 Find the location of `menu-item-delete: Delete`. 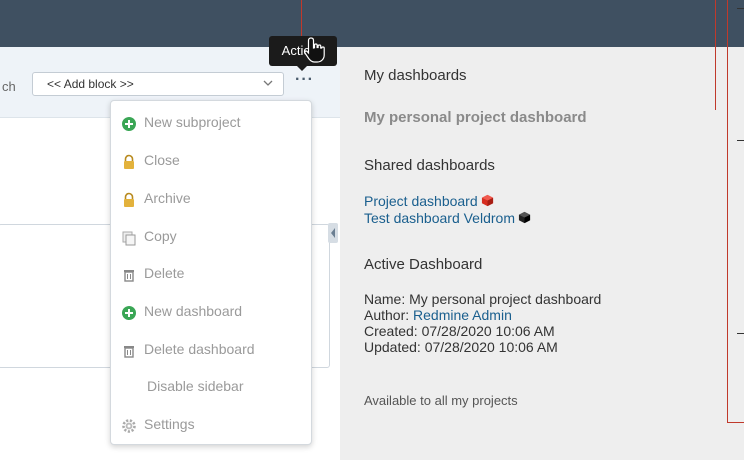

menu-item-delete: Delete is located at coordinates (211, 274).